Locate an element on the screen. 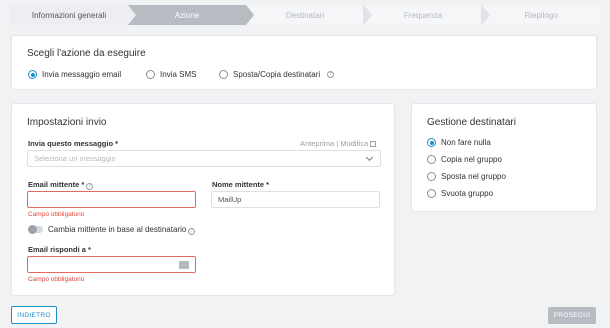 This screenshot has width=610, height=328. chevron-down-icon is located at coordinates (369, 157).